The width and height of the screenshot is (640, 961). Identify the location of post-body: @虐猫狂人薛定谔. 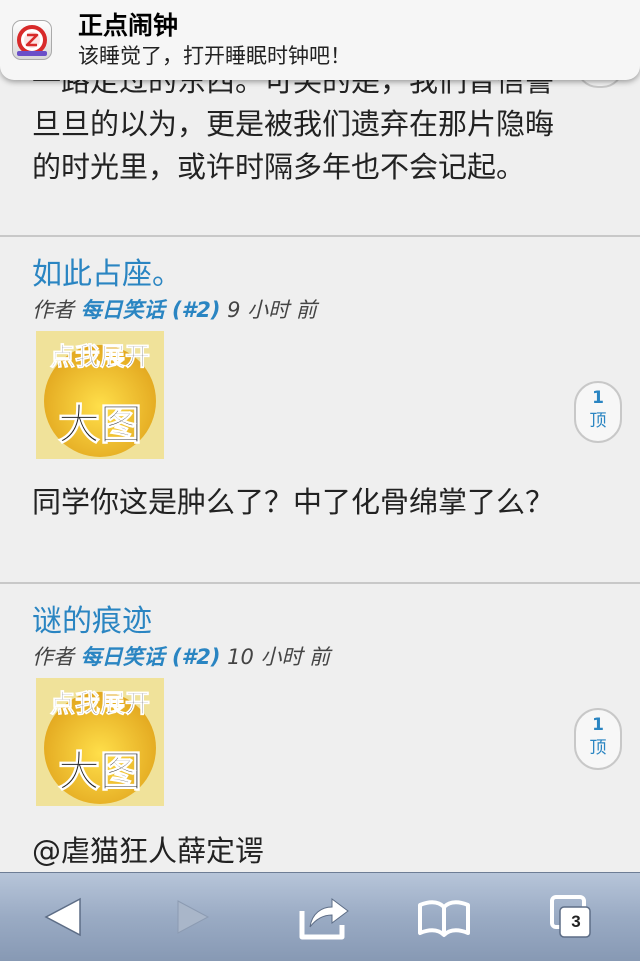
(148, 851).